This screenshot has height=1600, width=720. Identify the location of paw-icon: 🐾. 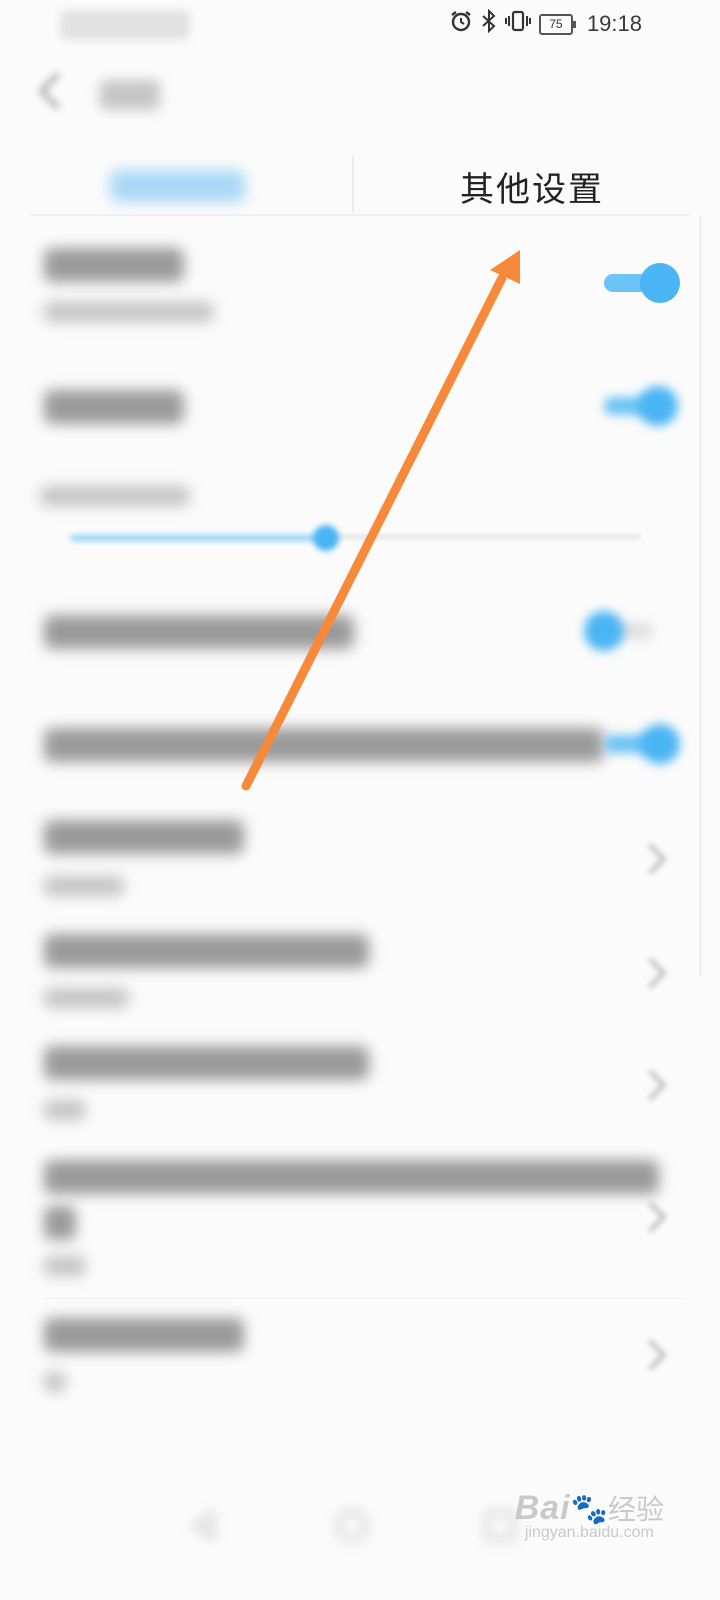
(589, 1509).